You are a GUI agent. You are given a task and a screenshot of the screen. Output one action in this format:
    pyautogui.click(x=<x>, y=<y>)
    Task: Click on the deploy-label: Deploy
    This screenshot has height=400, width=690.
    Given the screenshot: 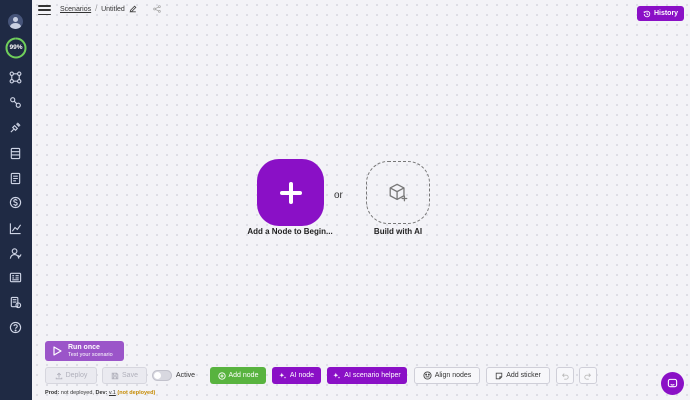 What is the action you would take?
    pyautogui.click(x=76, y=375)
    